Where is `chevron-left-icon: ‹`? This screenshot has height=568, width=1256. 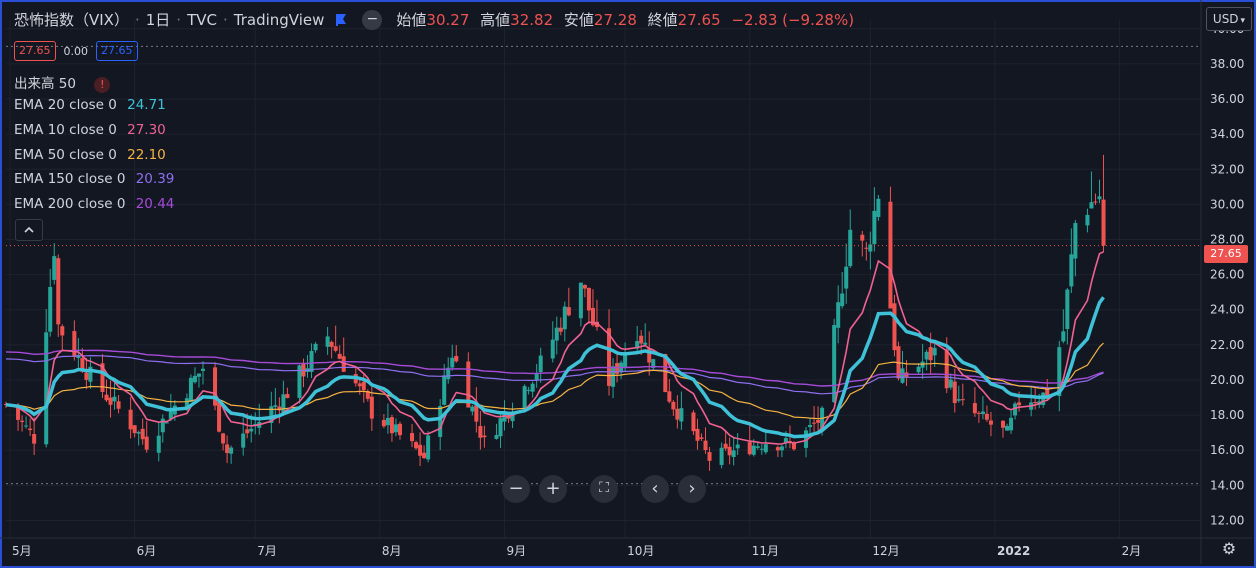 chevron-left-icon: ‹ is located at coordinates (655, 489).